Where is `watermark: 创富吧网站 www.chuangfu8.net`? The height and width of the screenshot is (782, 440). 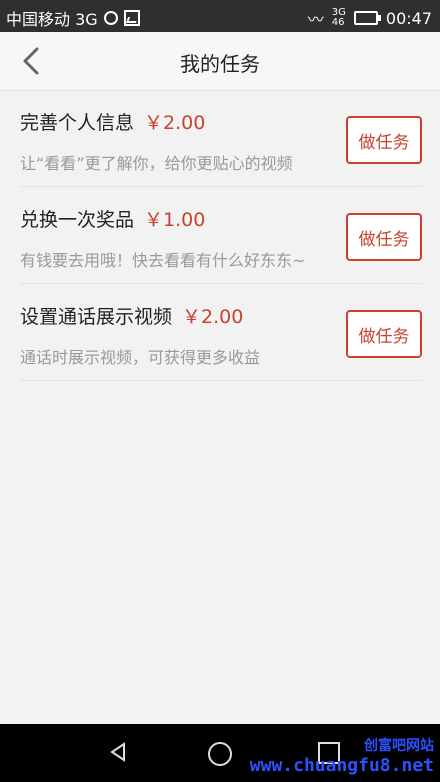 watermark: 创富吧网站 www.chuangfu8.net is located at coordinates (342, 755).